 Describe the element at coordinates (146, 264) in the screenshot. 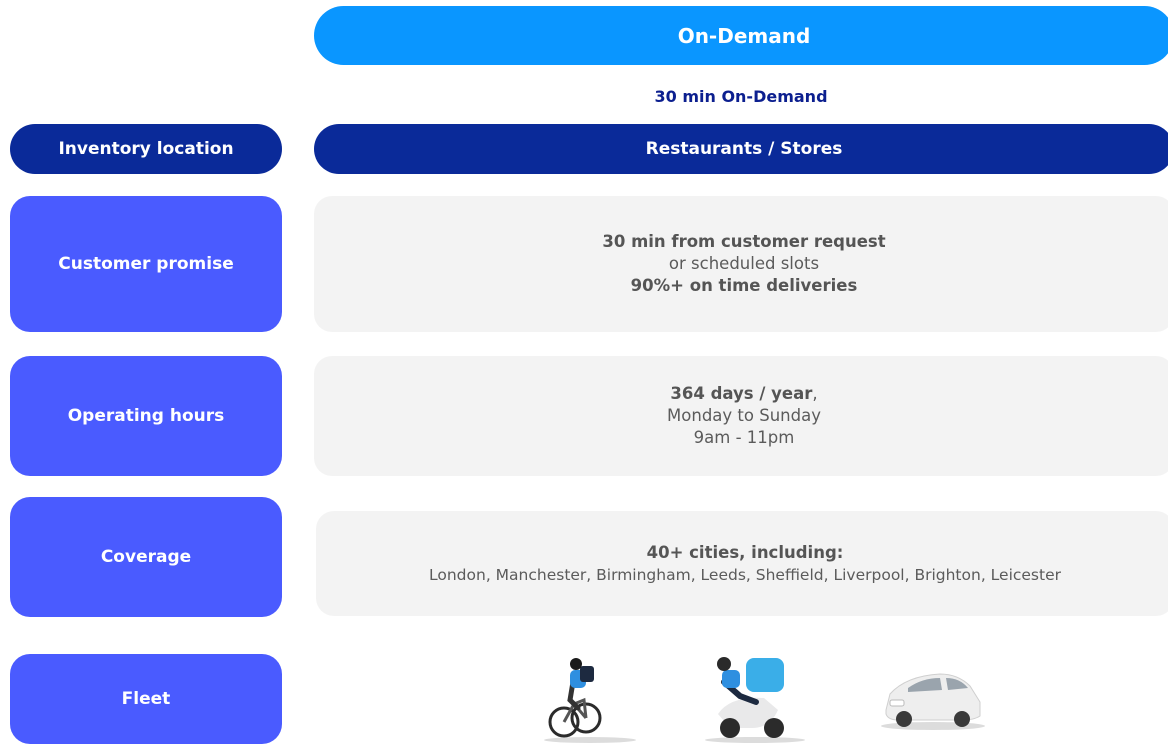

I see `customer-promise-label: Customer promise` at that location.